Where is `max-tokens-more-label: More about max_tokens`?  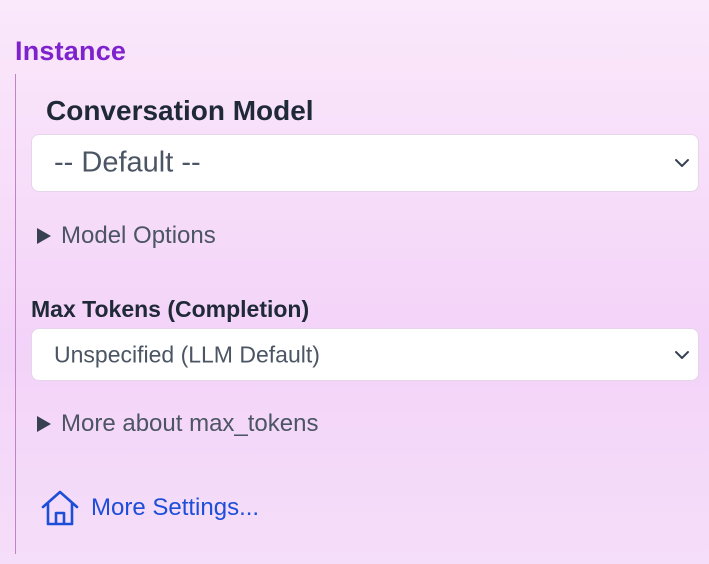 max-tokens-more-label: More about max_tokens is located at coordinates (190, 423).